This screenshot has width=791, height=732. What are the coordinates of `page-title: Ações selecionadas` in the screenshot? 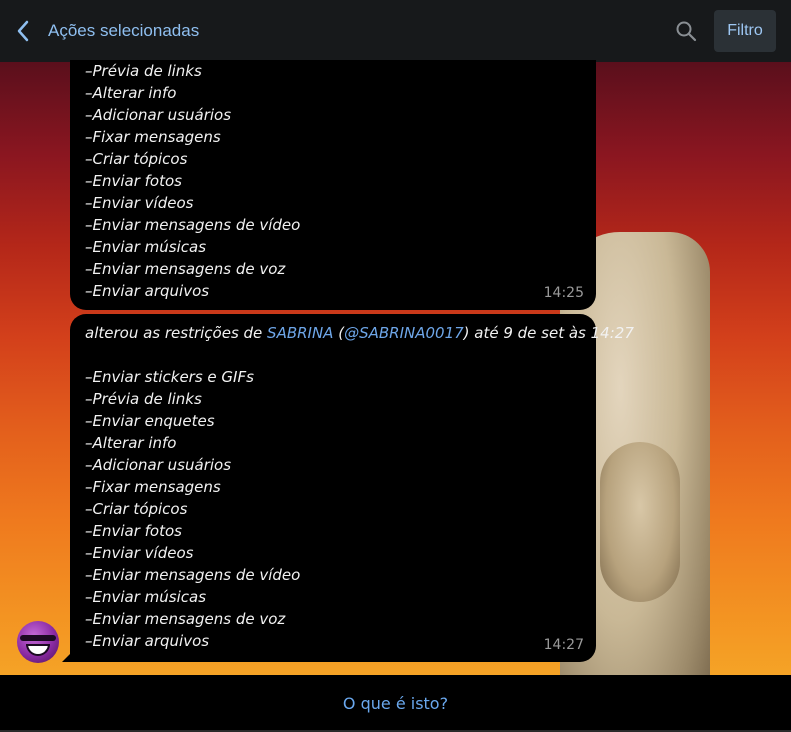 It's located at (124, 30).